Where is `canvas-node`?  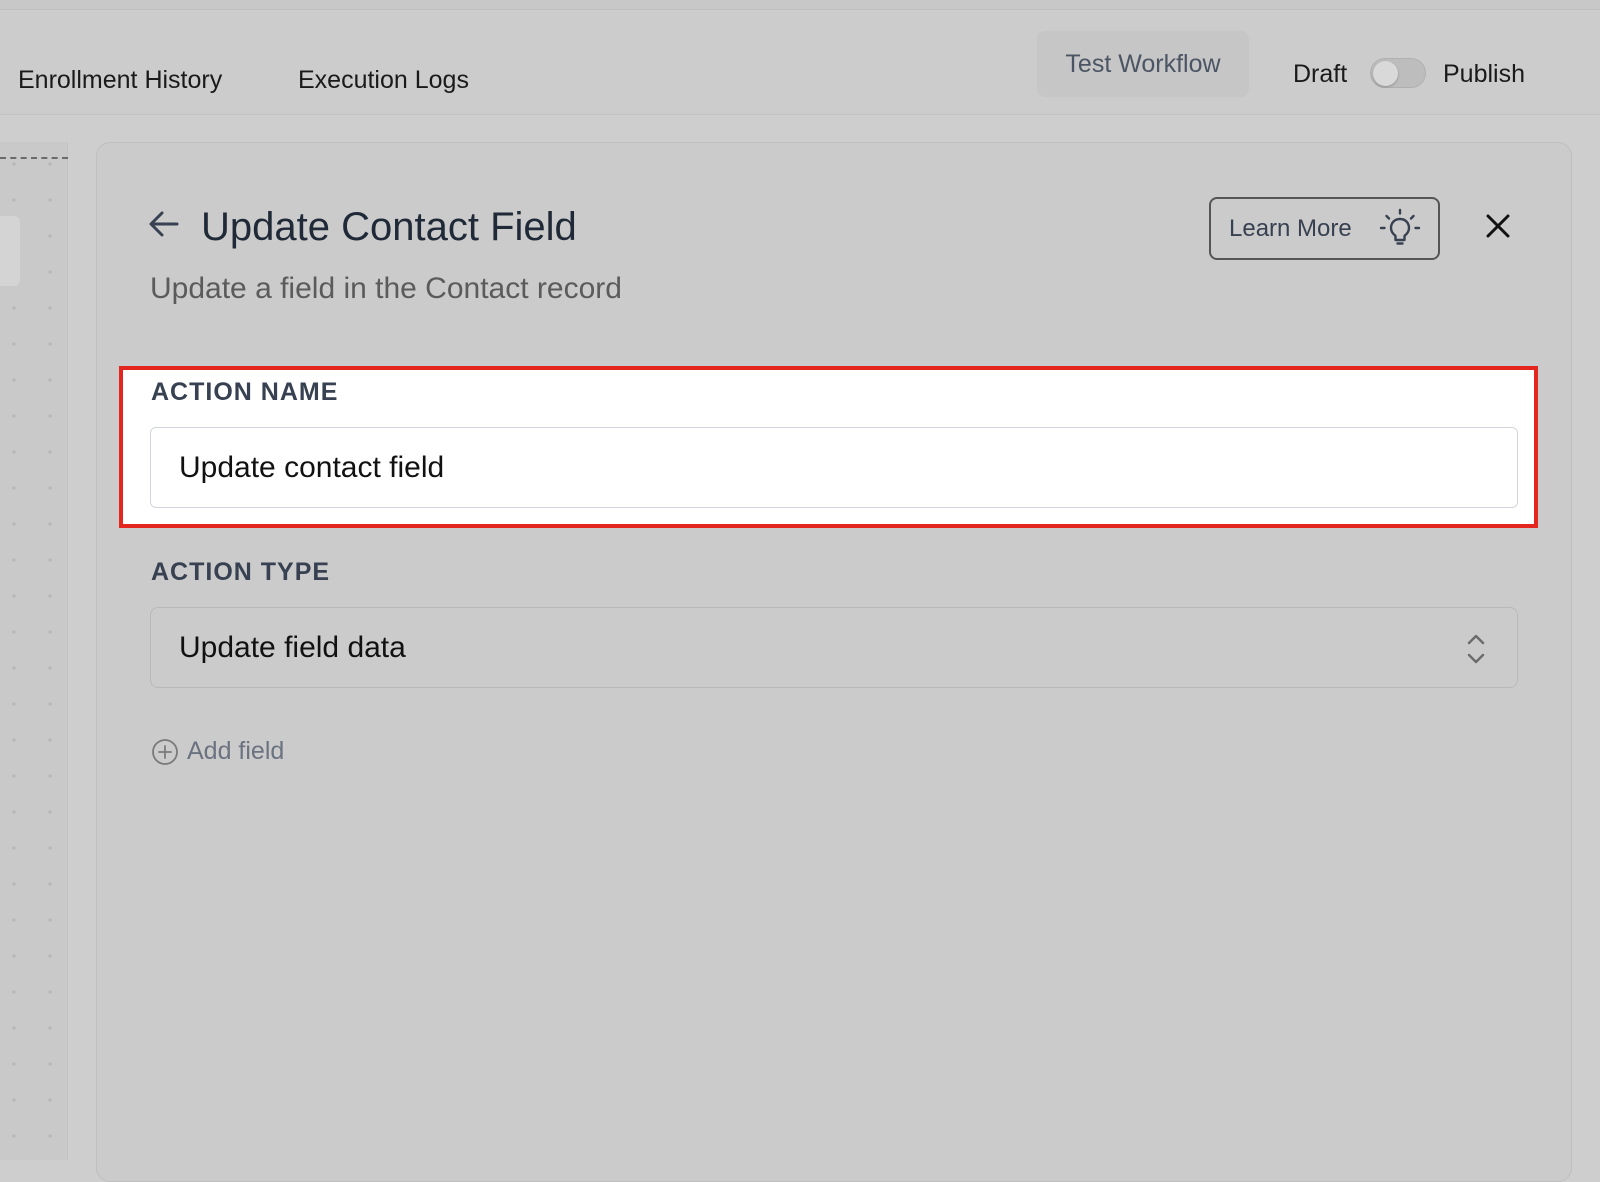 canvas-node is located at coordinates (10, 251).